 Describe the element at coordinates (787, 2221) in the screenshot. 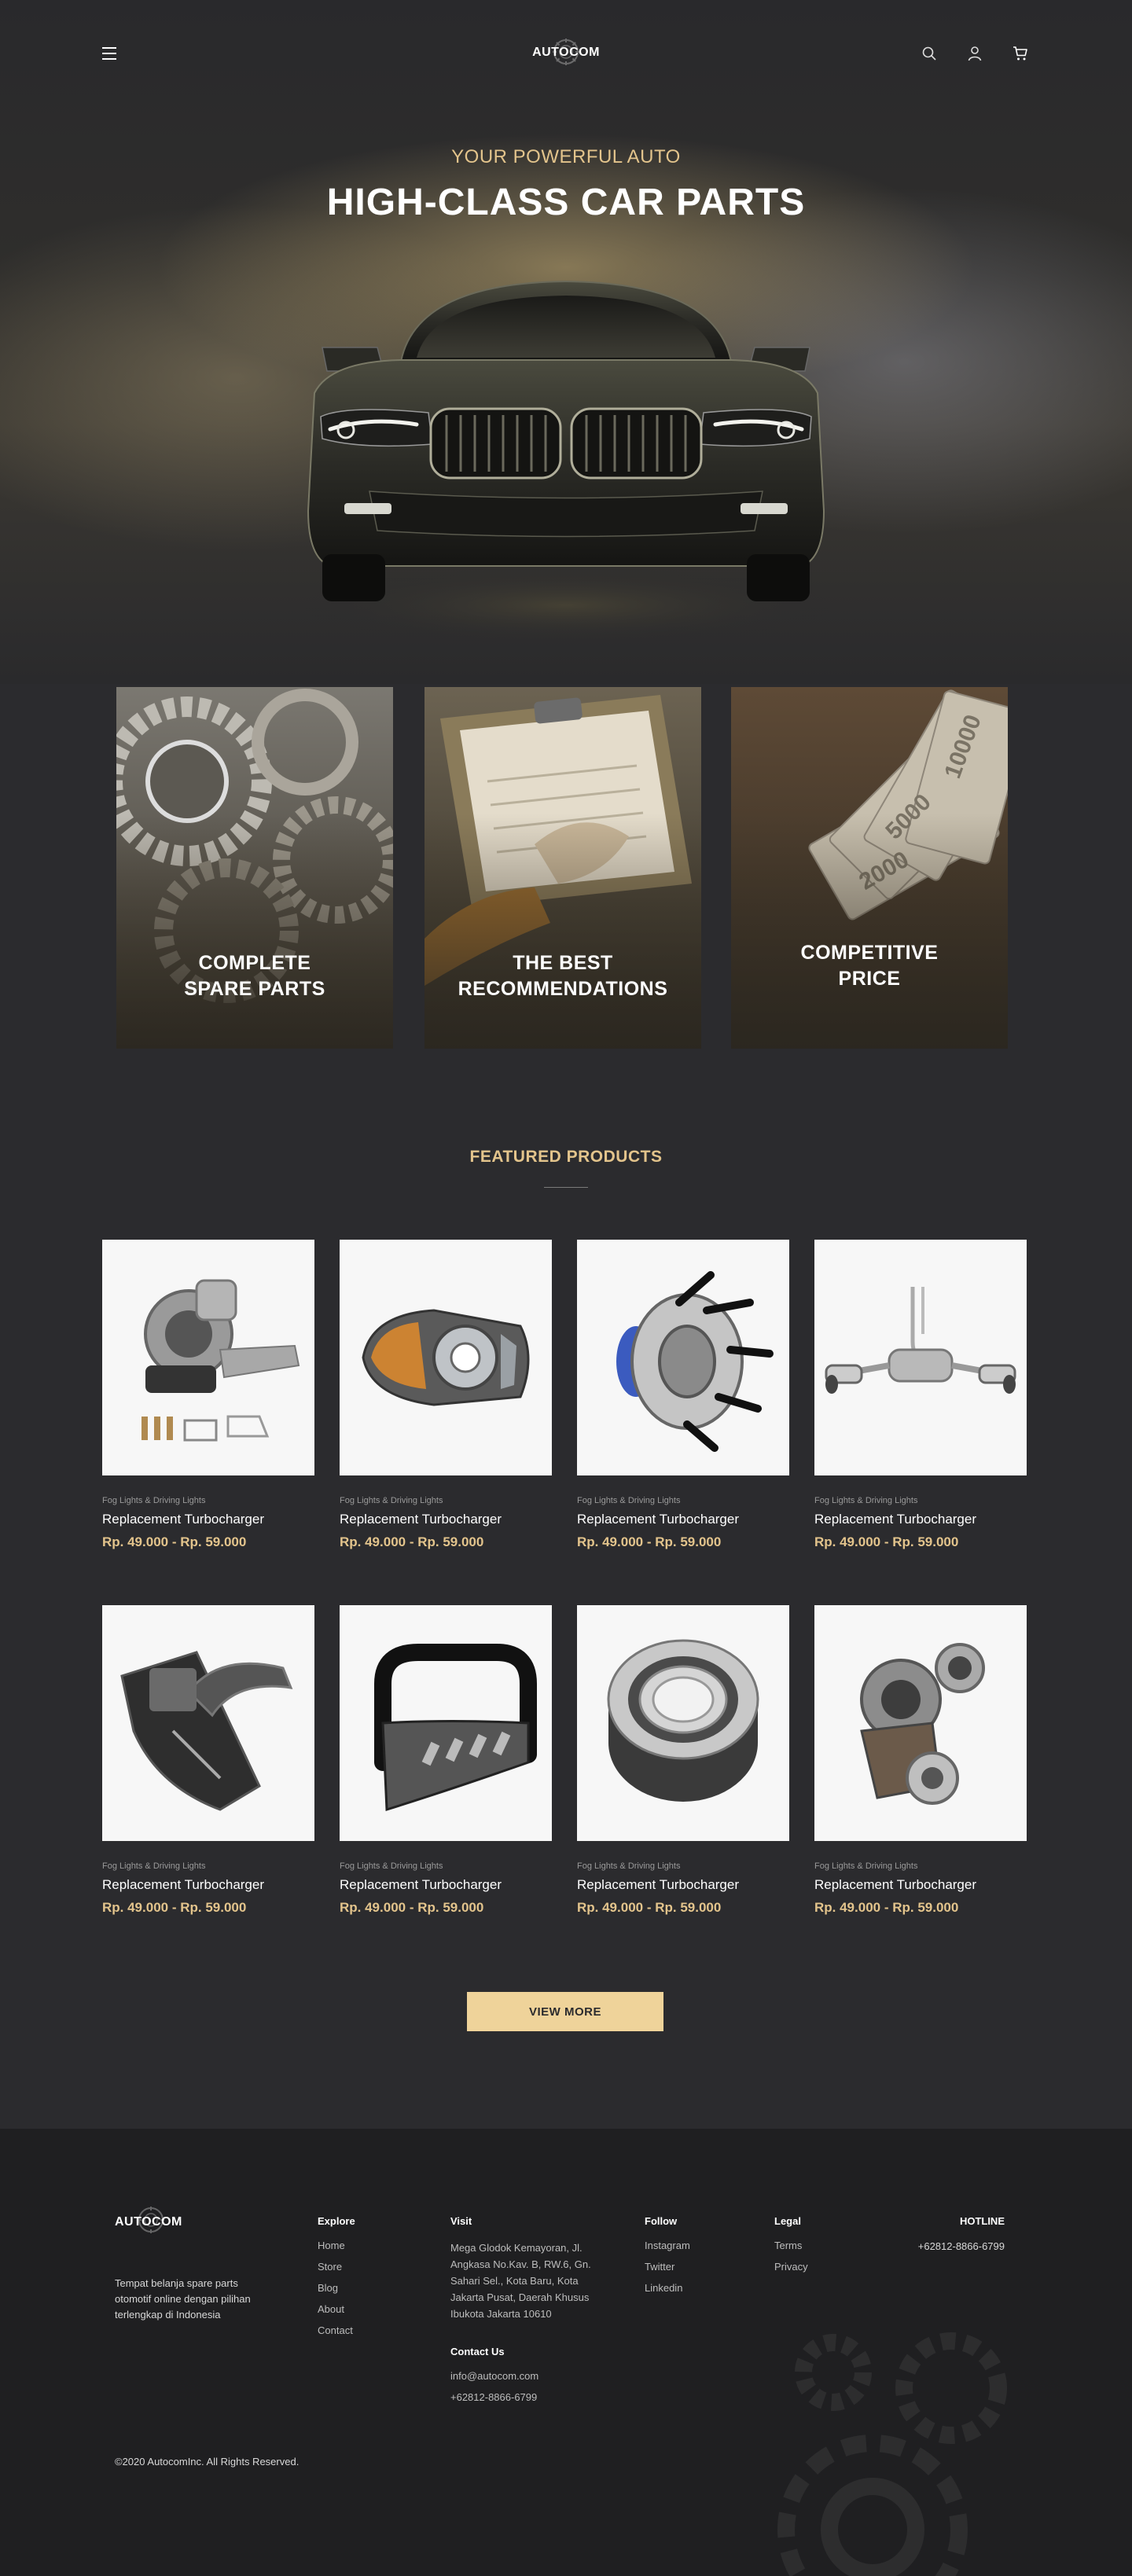

I see `footer-column-title: Legal` at that location.